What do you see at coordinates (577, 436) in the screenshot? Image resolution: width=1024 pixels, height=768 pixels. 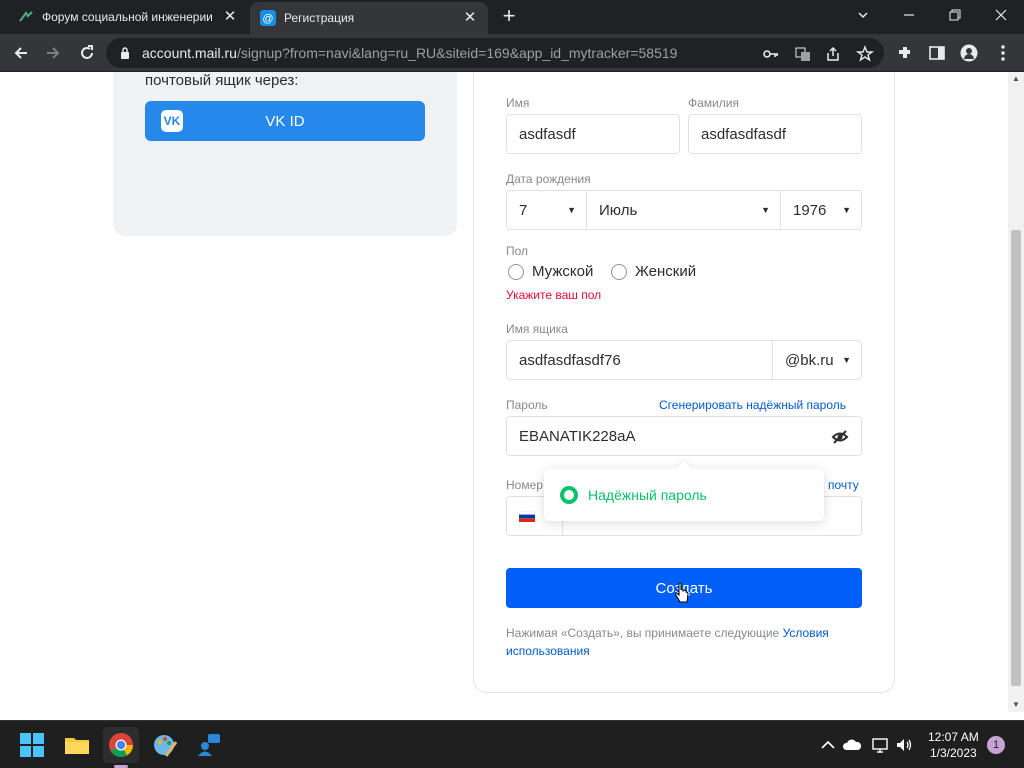 I see `password-value: EBANATIK228aA` at bounding box center [577, 436].